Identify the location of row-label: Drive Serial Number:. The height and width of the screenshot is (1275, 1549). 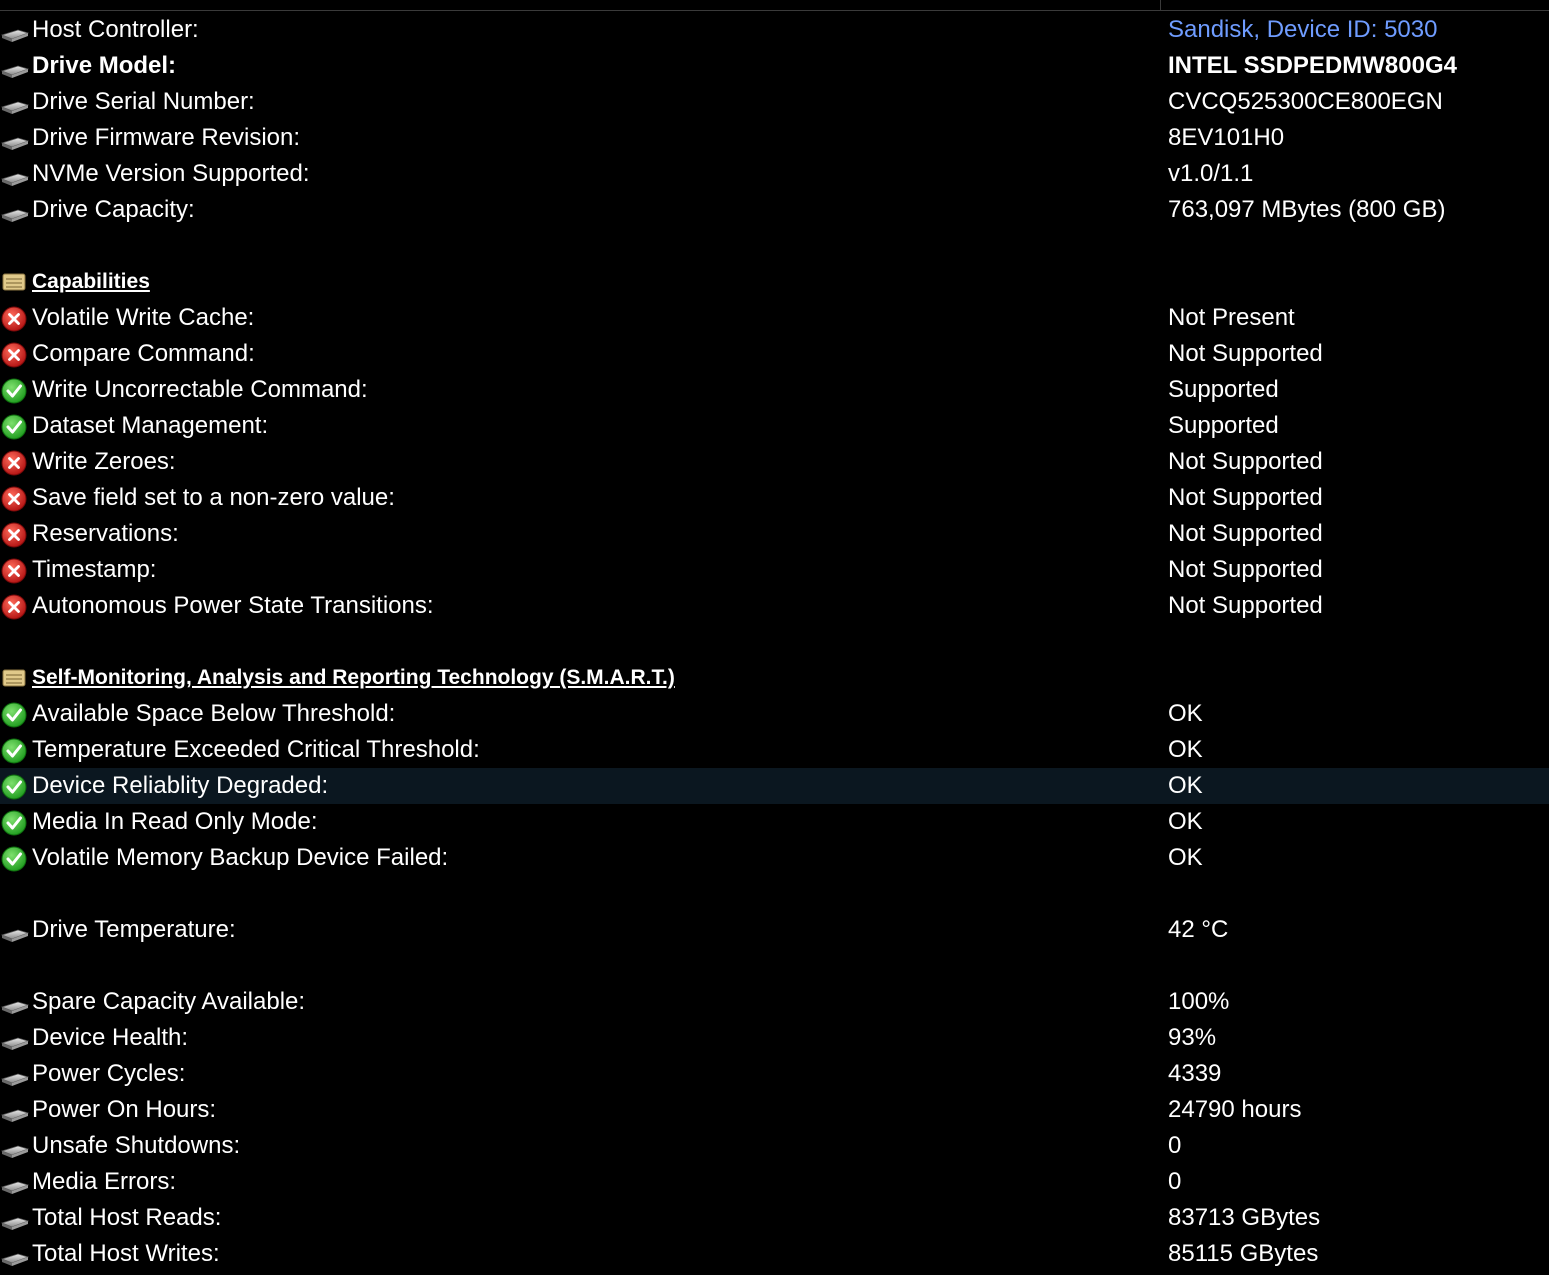
(143, 101).